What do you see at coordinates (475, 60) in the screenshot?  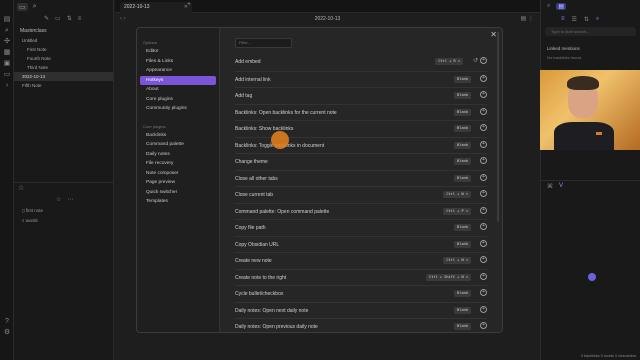 I see `restore-default-icon: ↺` at bounding box center [475, 60].